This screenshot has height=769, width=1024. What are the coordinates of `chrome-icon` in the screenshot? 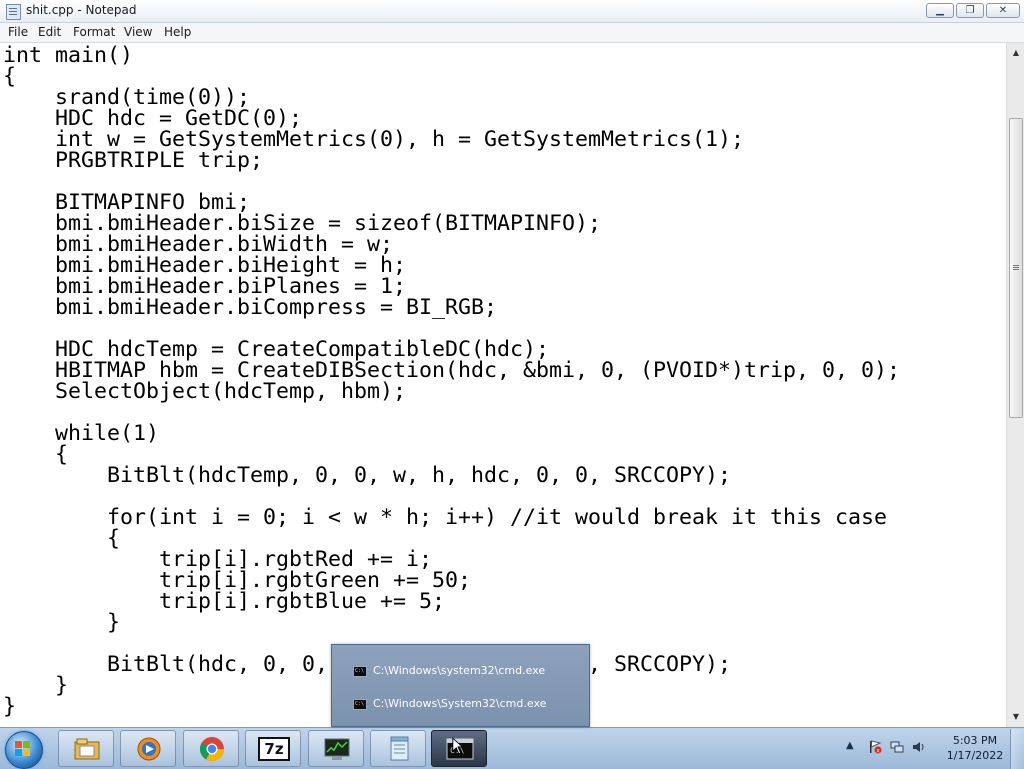 It's located at (211, 749).